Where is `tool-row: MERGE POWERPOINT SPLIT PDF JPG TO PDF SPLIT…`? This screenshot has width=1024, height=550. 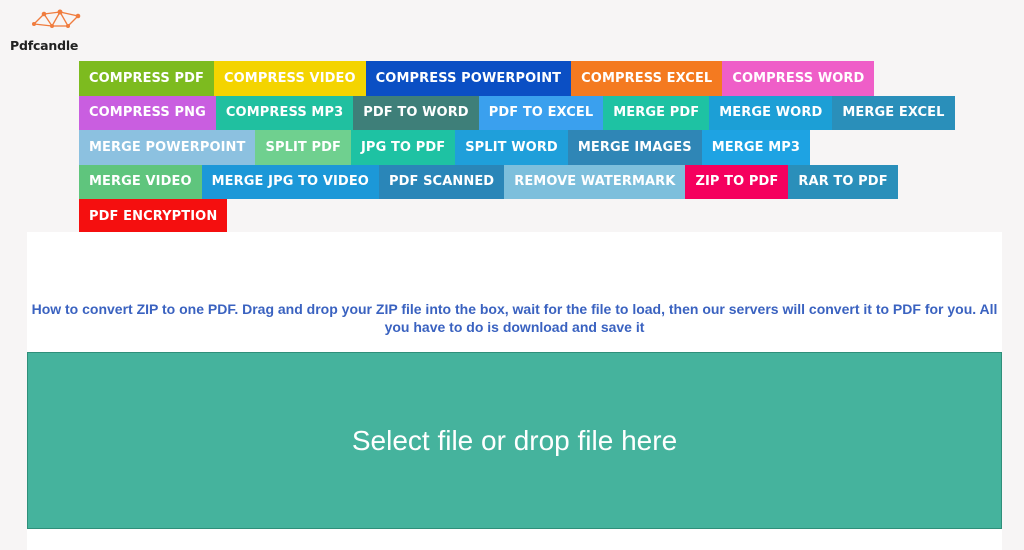 tool-row: MERGE POWERPOINT SPLIT PDF JPG TO PDF SPLIT… is located at coordinates (509, 147).